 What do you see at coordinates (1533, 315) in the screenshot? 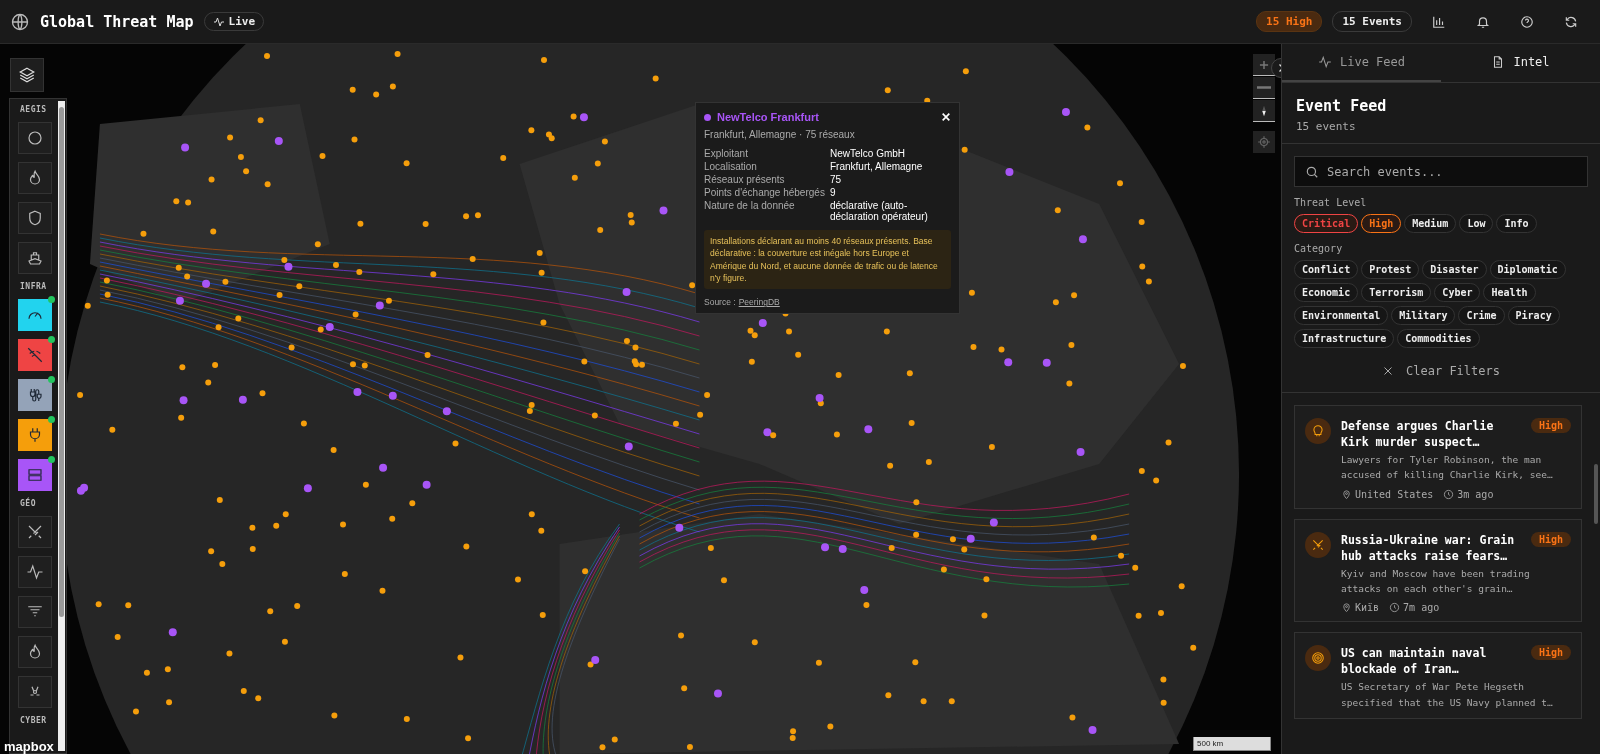
I see `category-chip: Piracy` at bounding box center [1533, 315].